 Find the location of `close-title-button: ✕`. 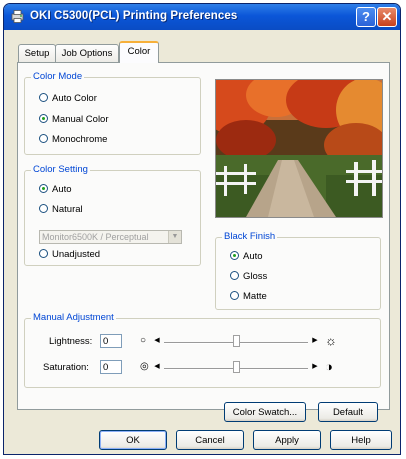

close-title-button: ✕ is located at coordinates (387, 17).